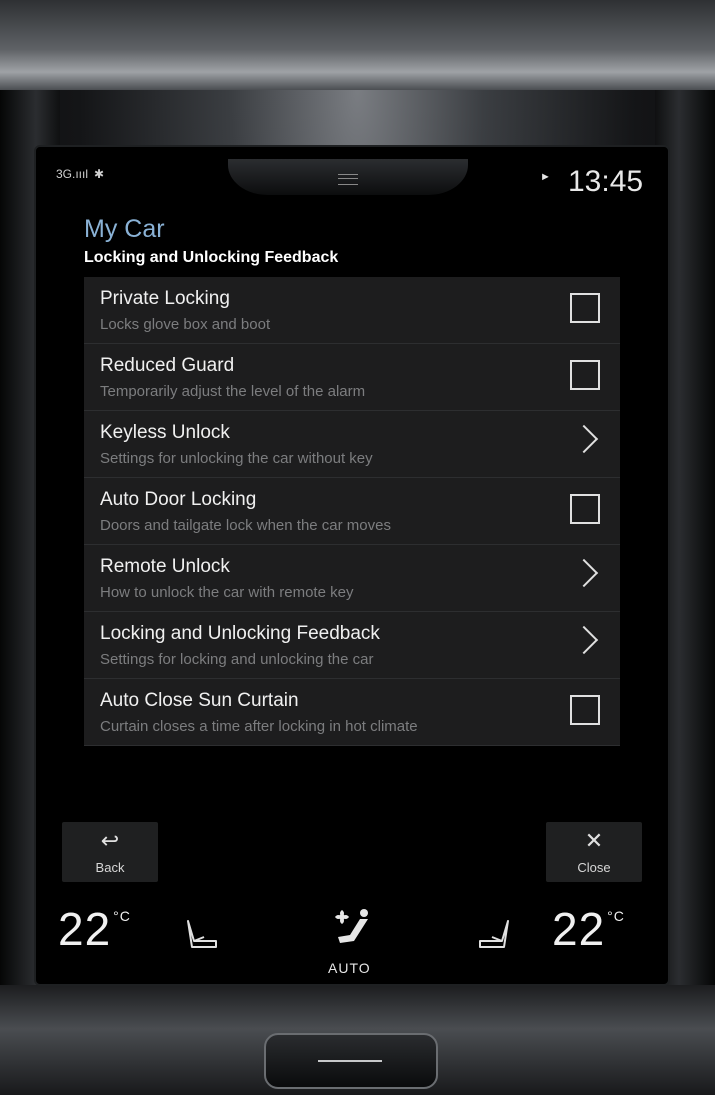  Describe the element at coordinates (227, 592) in the screenshot. I see `setting-subtitle: How to unlock the car with remote key` at that location.